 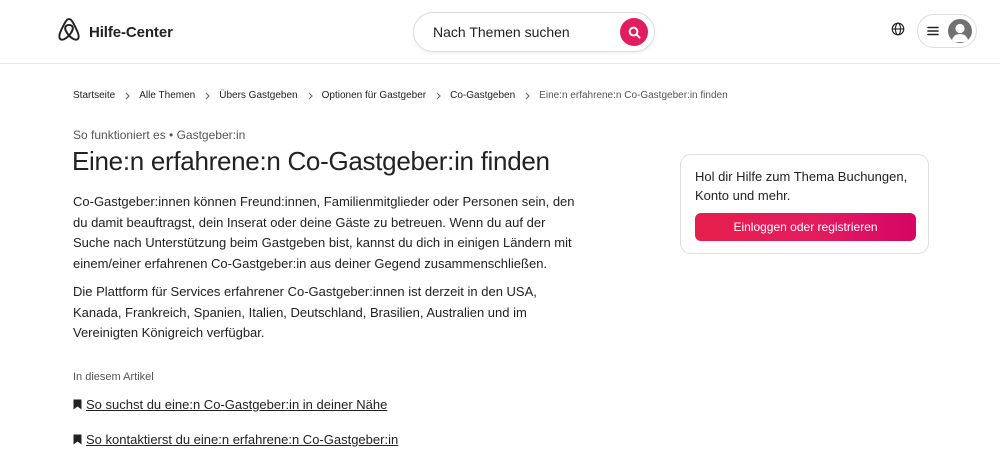 What do you see at coordinates (69, 32) in the screenshot?
I see `airbnb-logo-icon` at bounding box center [69, 32].